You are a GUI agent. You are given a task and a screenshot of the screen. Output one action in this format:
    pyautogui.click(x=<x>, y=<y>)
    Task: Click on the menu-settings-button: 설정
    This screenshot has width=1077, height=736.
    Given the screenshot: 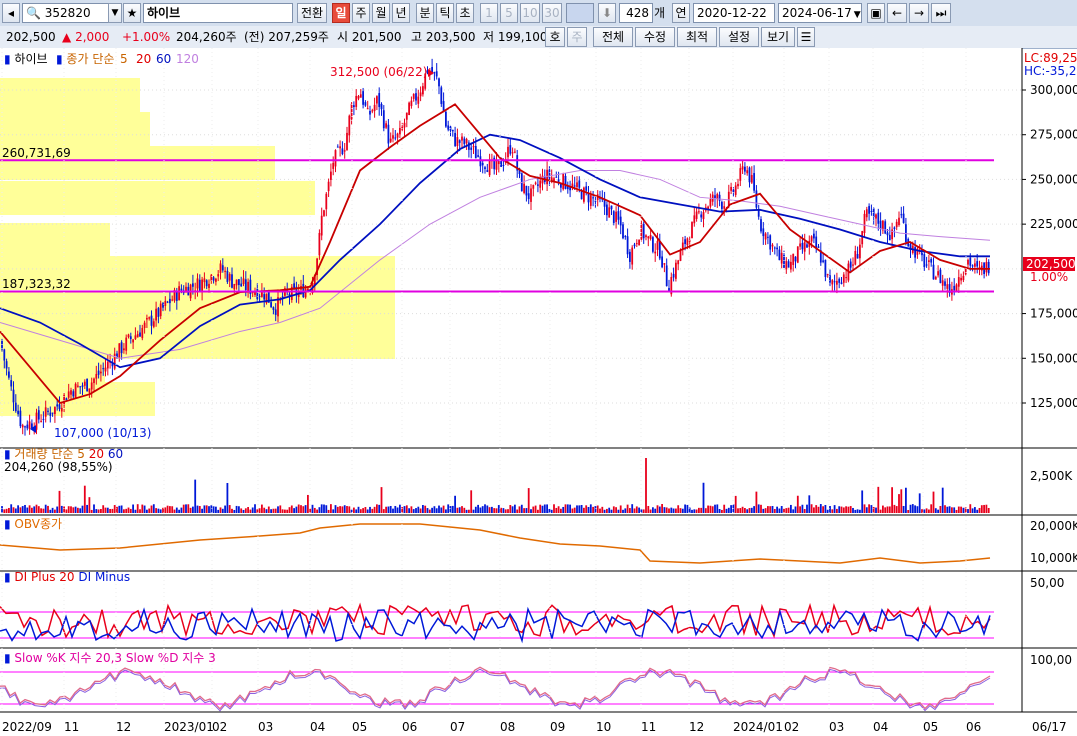 What is the action you would take?
    pyautogui.click(x=739, y=37)
    